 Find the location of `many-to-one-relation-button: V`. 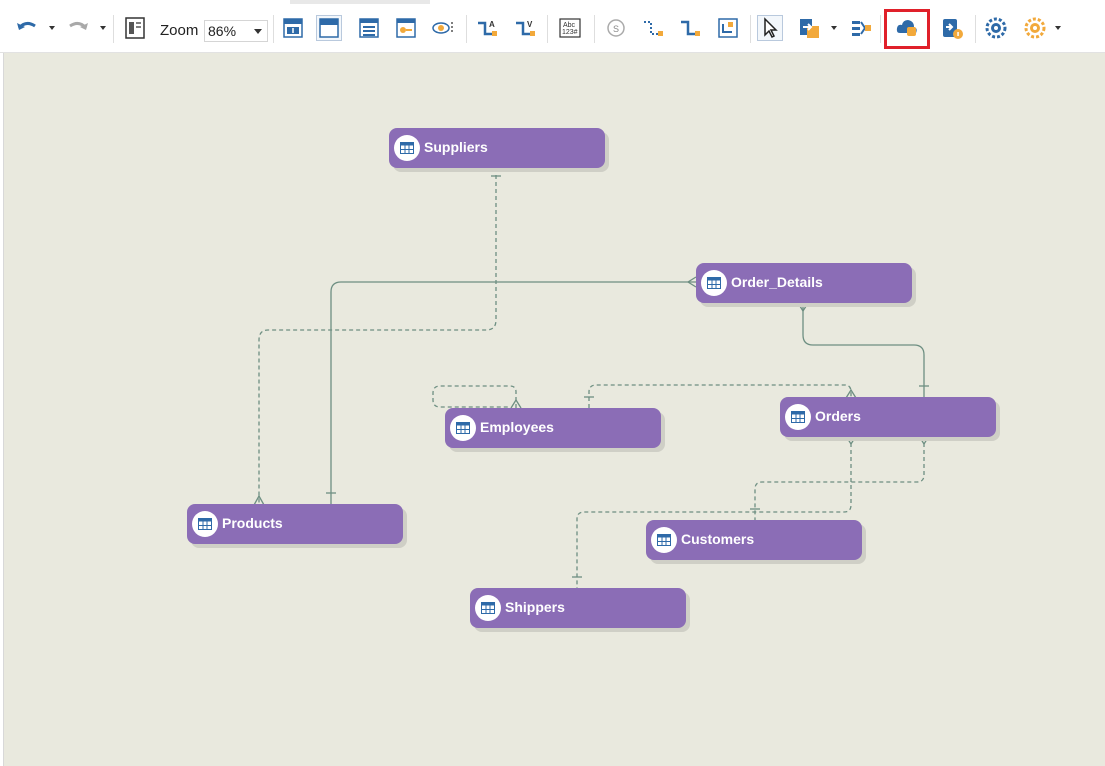

many-to-one-relation-button: V is located at coordinates (525, 28).